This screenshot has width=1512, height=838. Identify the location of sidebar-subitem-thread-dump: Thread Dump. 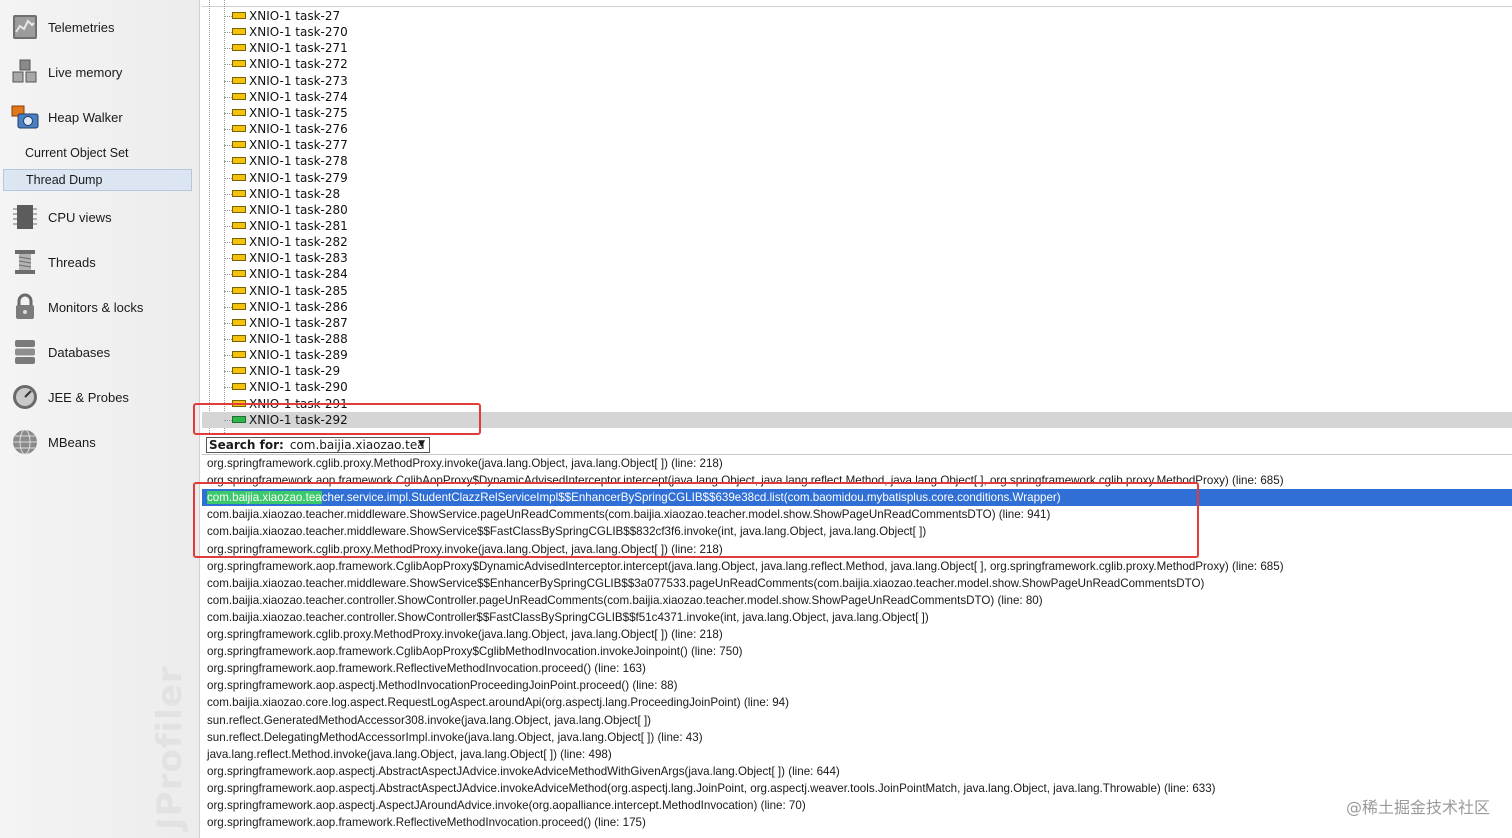
(97, 180).